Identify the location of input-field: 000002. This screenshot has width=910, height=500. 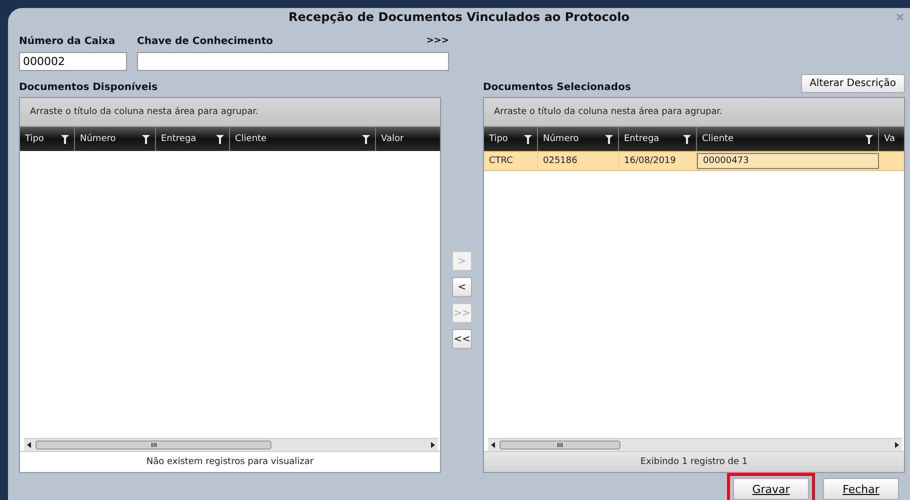
(73, 61).